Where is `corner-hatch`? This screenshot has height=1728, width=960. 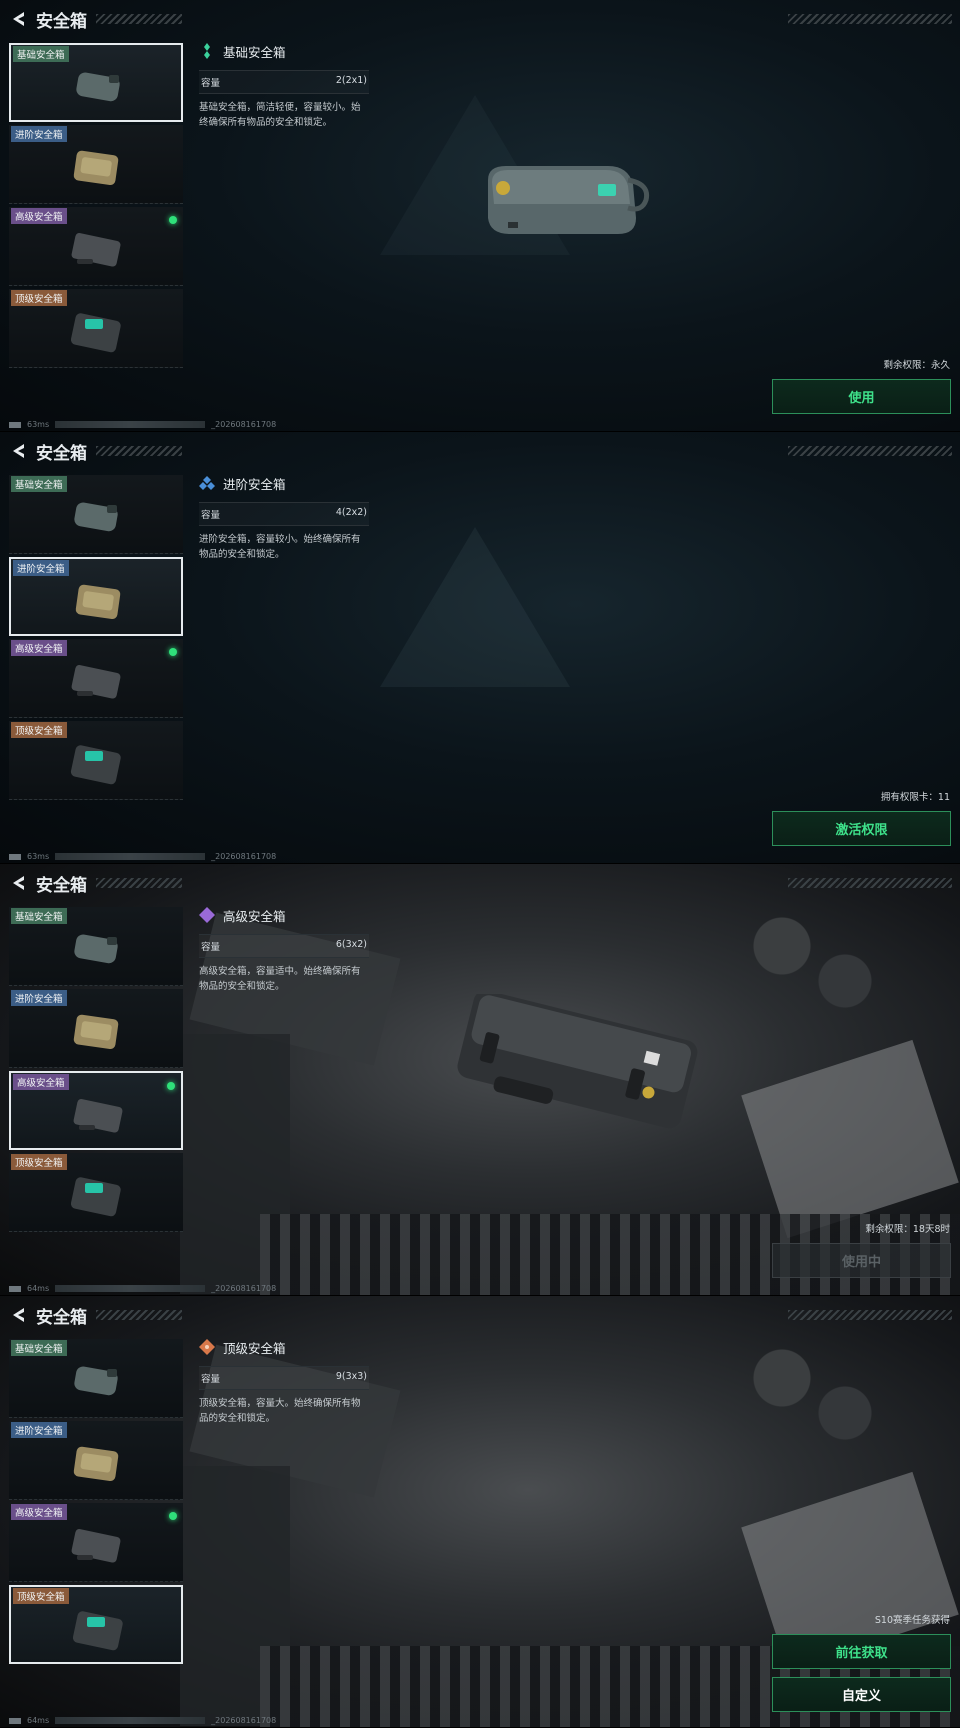
corner-hatch is located at coordinates (870, 19).